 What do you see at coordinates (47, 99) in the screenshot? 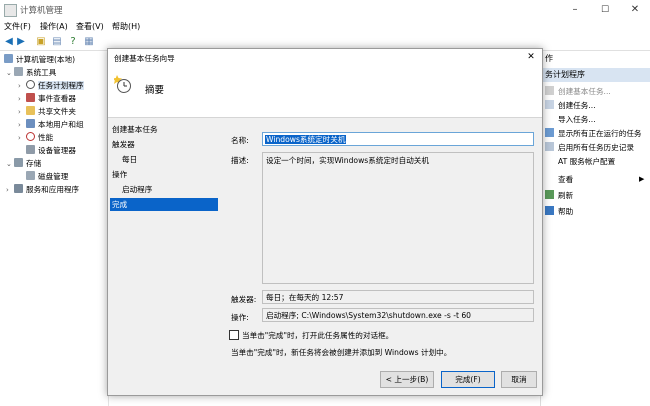
I see `tree-item-event-viewer: › 事件查看器` at bounding box center [47, 99].